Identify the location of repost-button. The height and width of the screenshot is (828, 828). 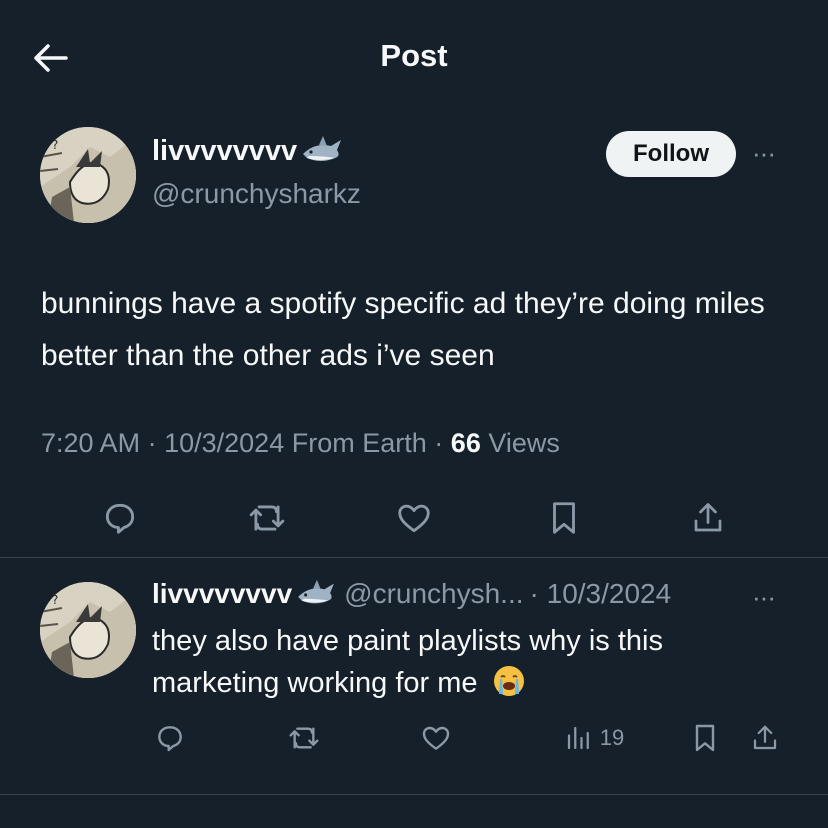
(267, 518).